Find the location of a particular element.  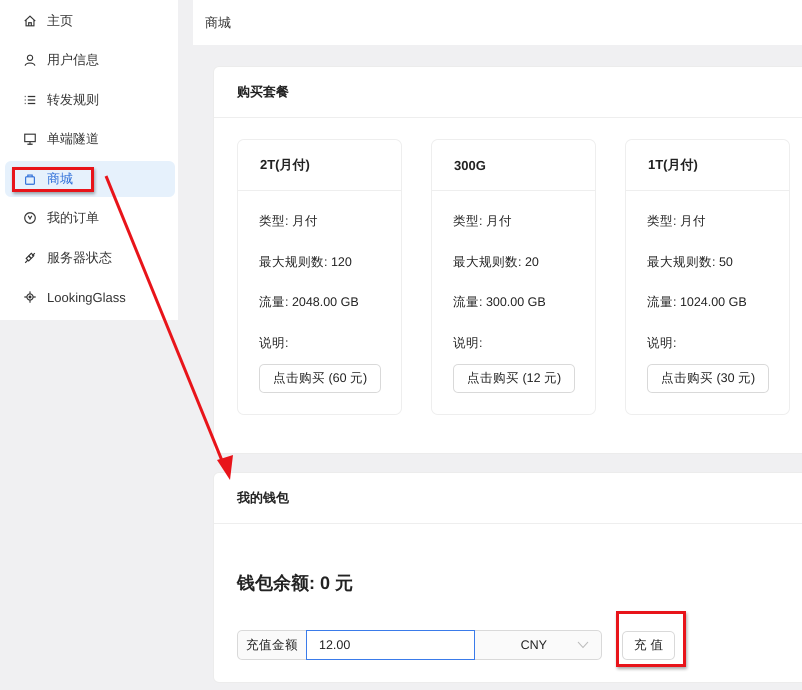

panel-title: 购买套餐 is located at coordinates (263, 92).